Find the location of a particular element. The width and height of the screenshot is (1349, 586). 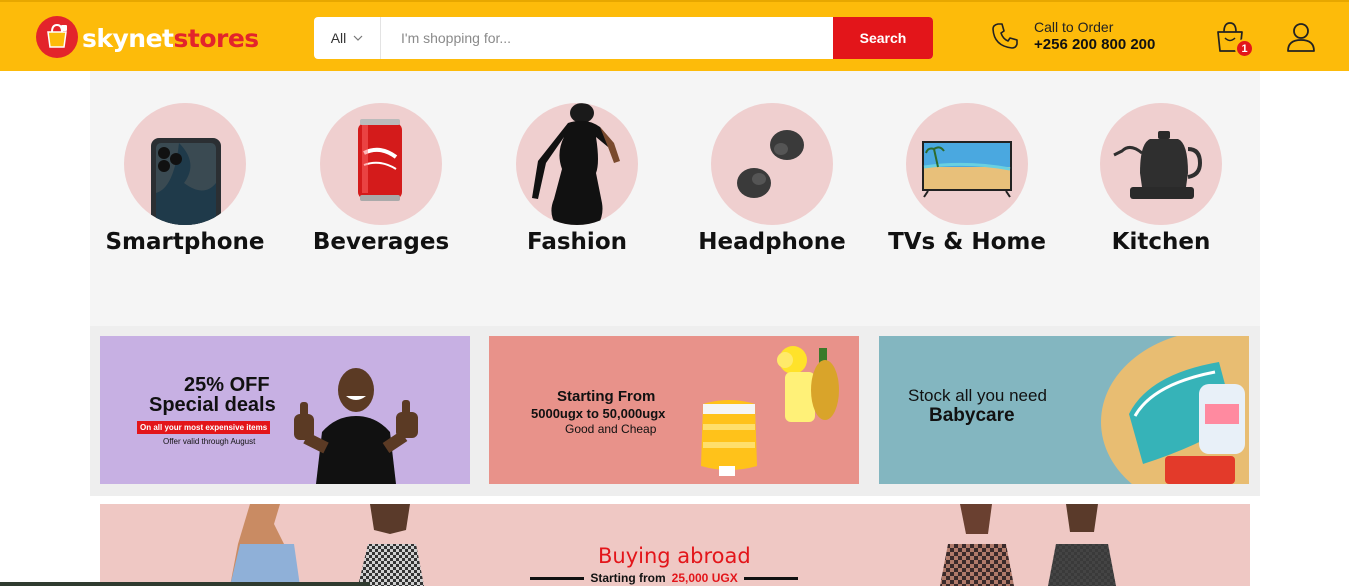

search-category-label: All is located at coordinates (338, 38).